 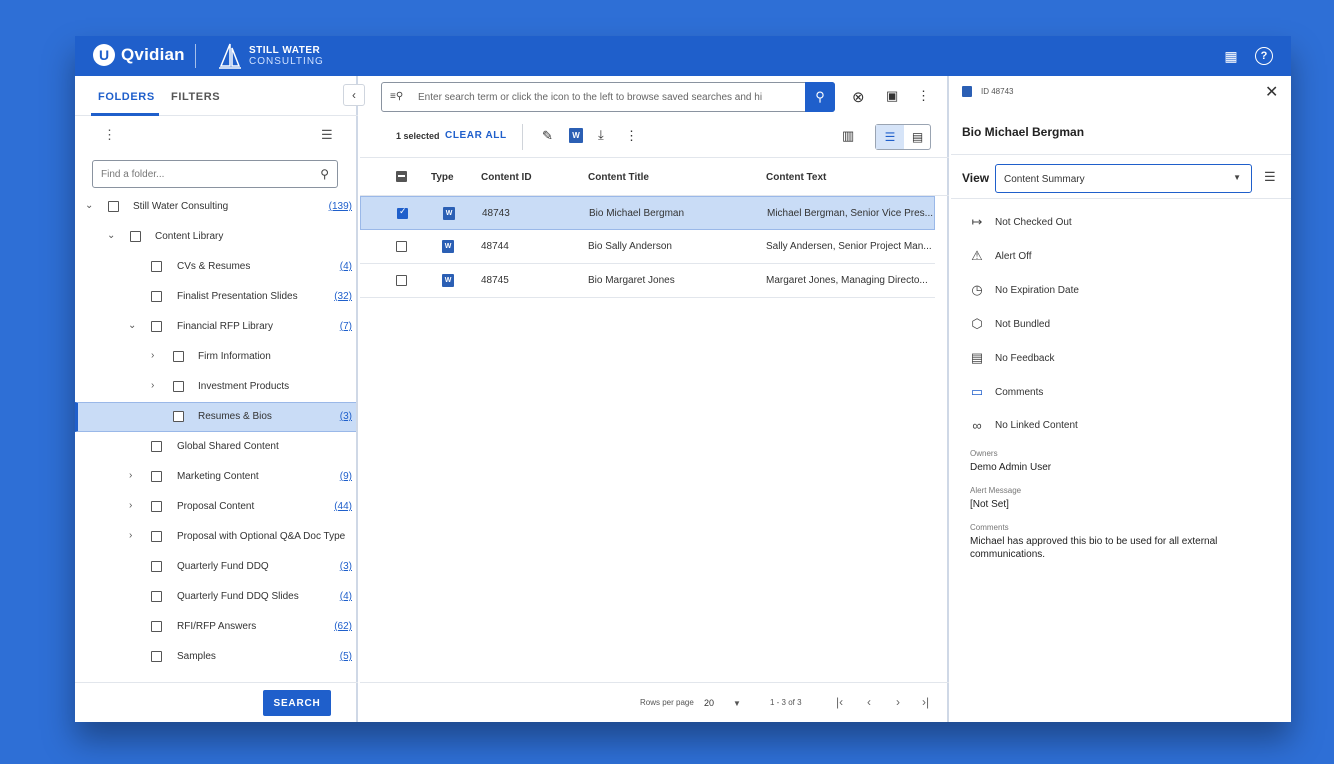 What do you see at coordinates (796, 177) in the screenshot?
I see `column-header-content-text: Content Text` at bounding box center [796, 177].